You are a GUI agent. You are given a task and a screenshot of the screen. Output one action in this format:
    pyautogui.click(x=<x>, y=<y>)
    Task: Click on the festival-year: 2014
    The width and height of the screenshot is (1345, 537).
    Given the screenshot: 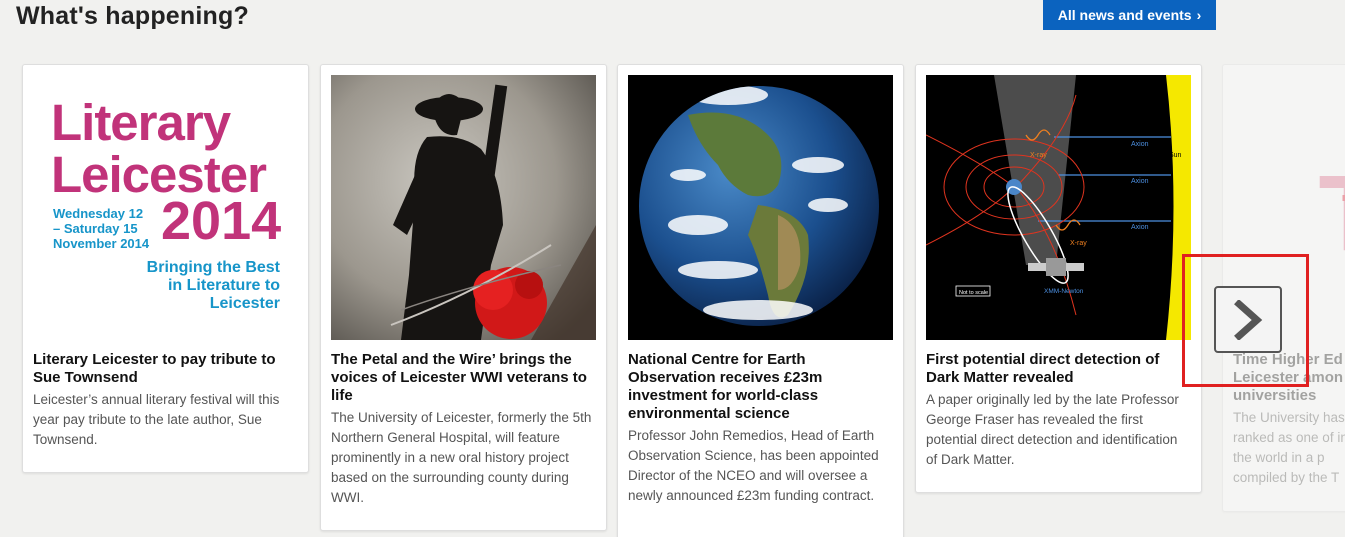 What is the action you would take?
    pyautogui.click(x=221, y=221)
    